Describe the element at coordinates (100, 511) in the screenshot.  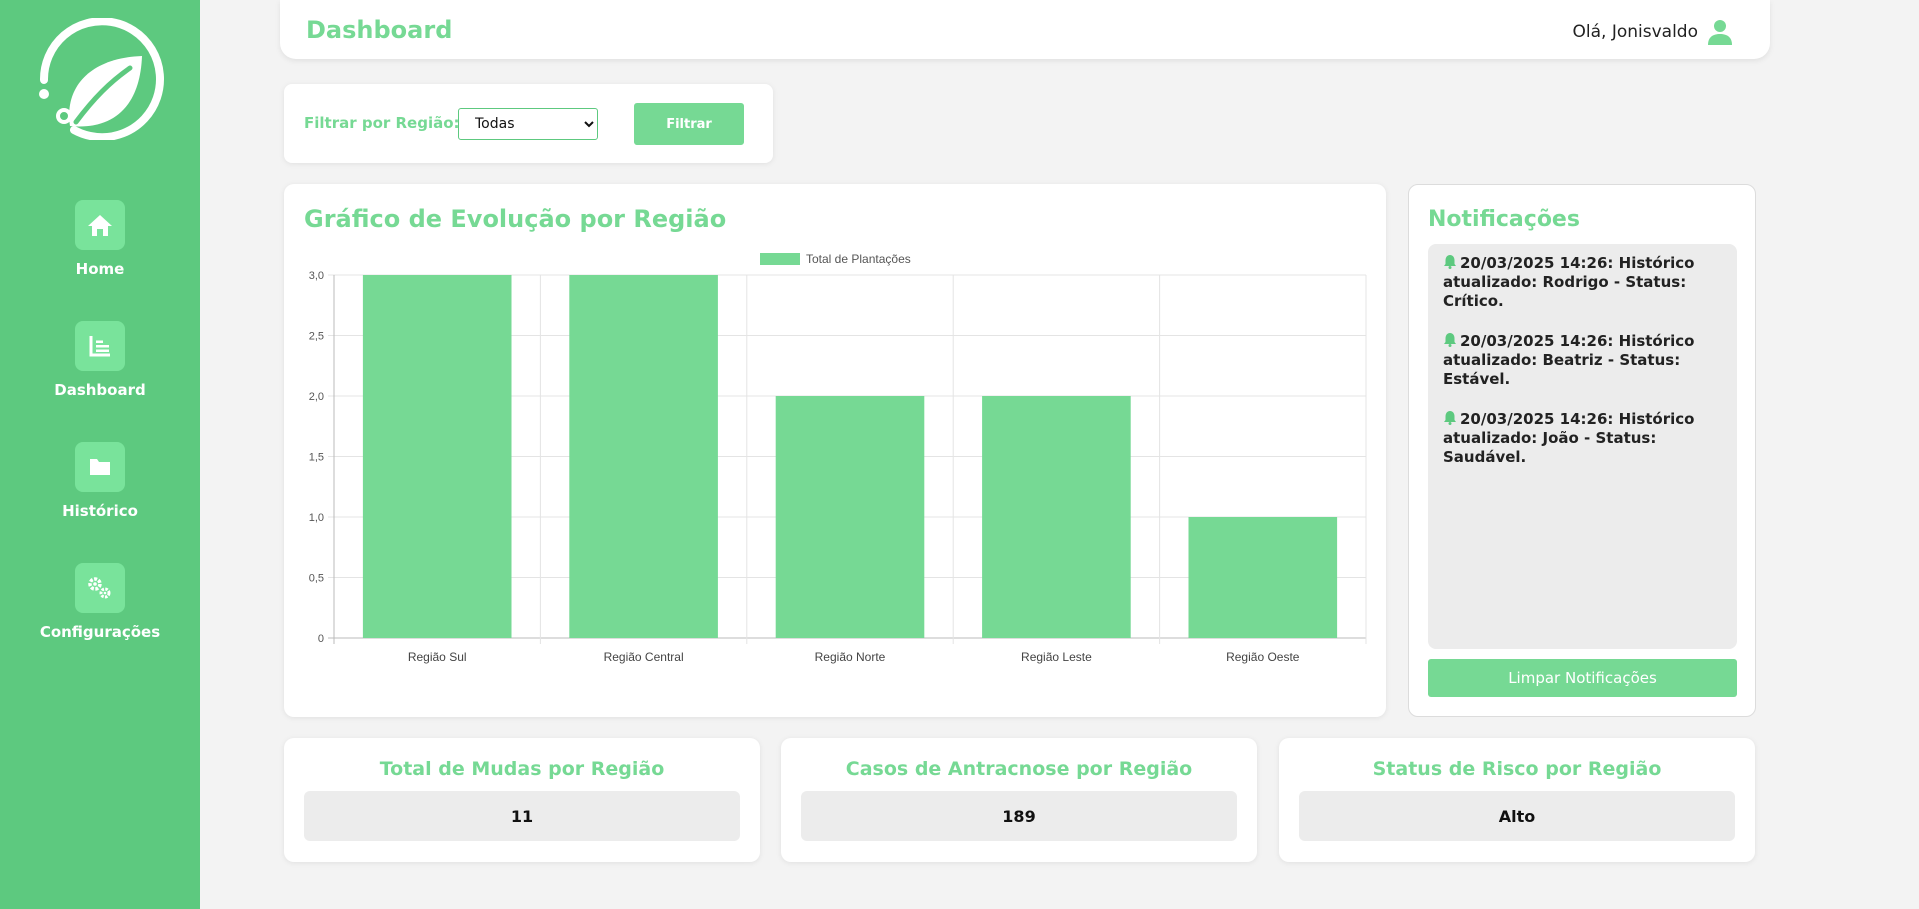
I see `sidebar-item-label: Histórico` at that location.